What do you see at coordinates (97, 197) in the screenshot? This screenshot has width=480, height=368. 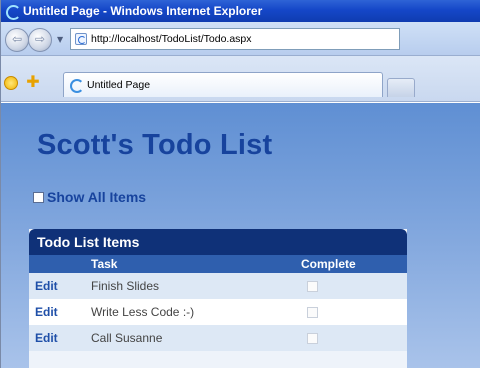 I see `show-all-label: Show All Items` at bounding box center [97, 197].